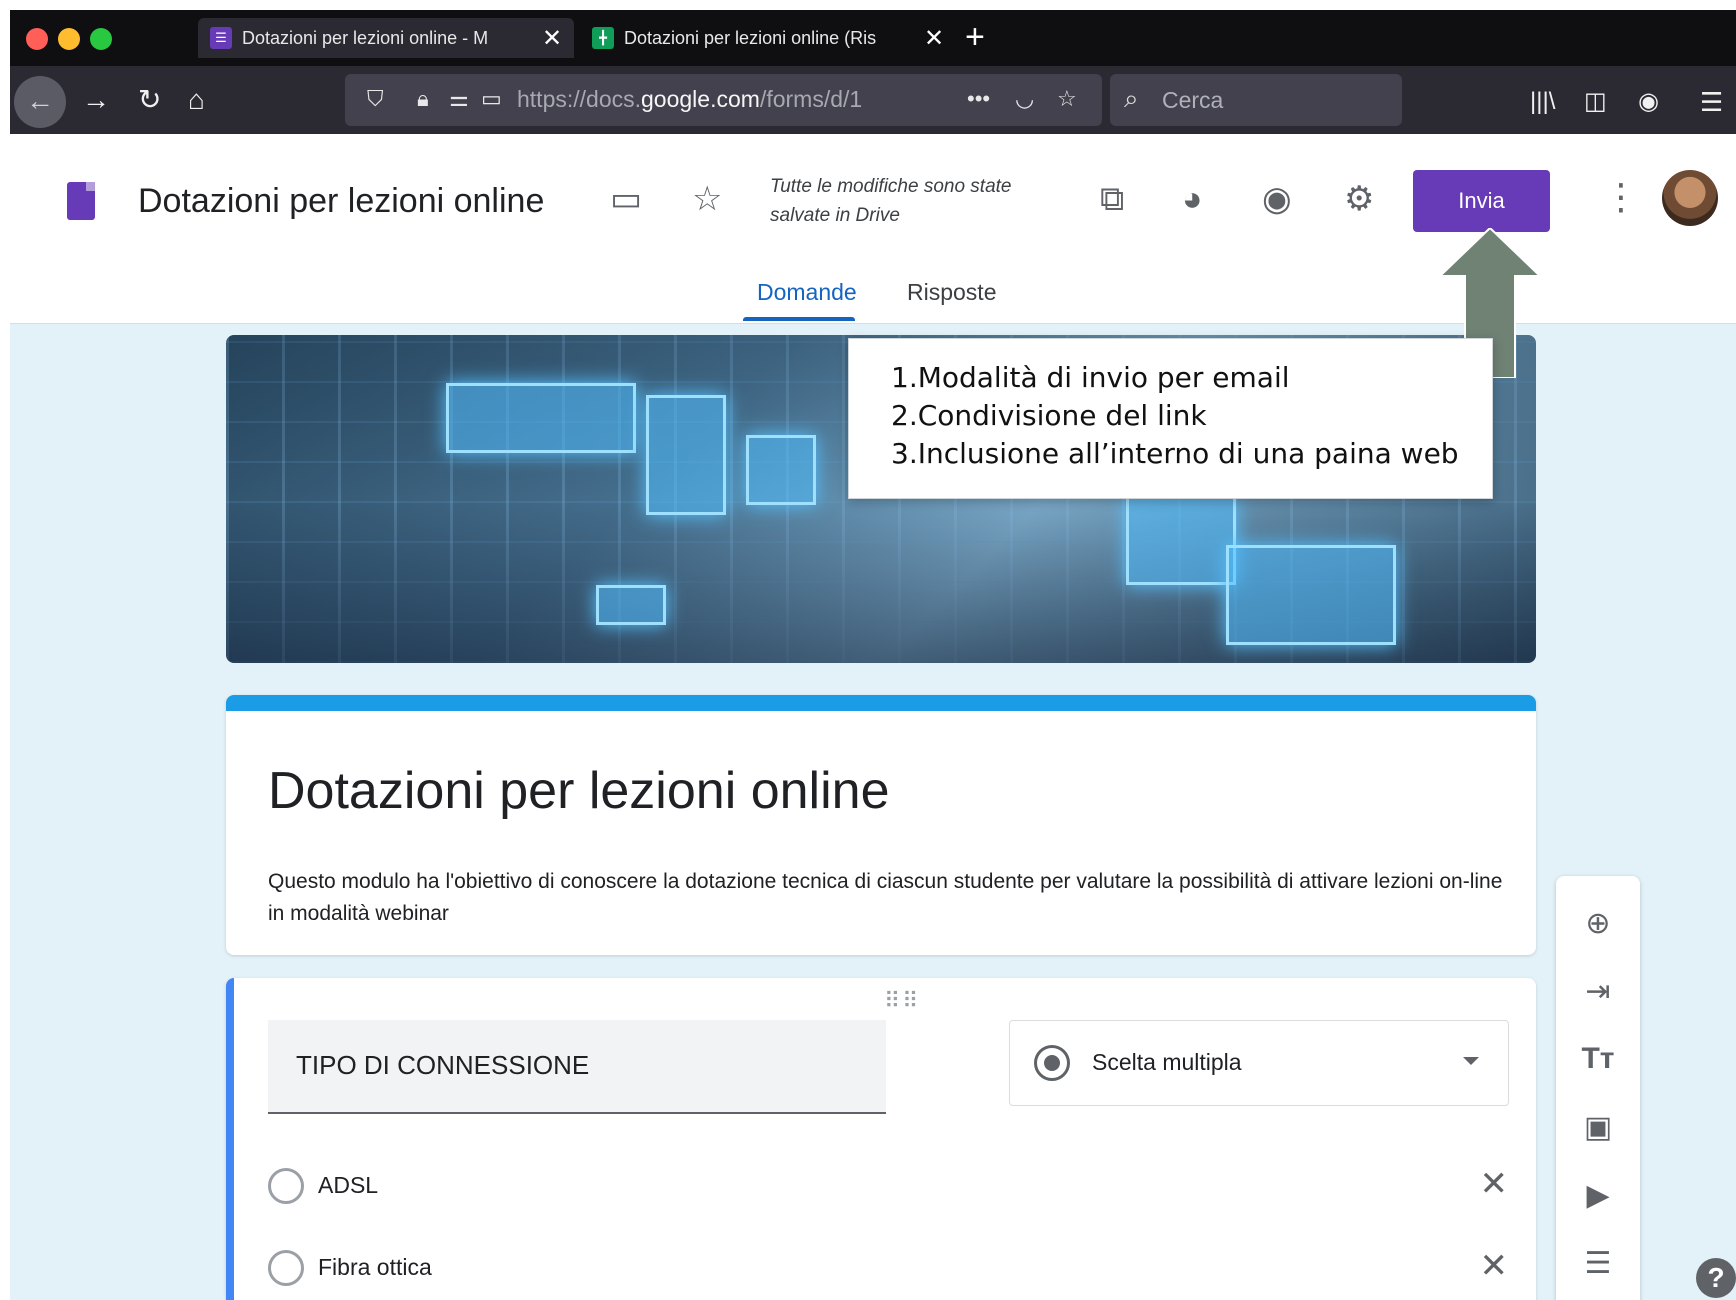  I want to click on more-options-icon: ⋮, so click(1621, 197).